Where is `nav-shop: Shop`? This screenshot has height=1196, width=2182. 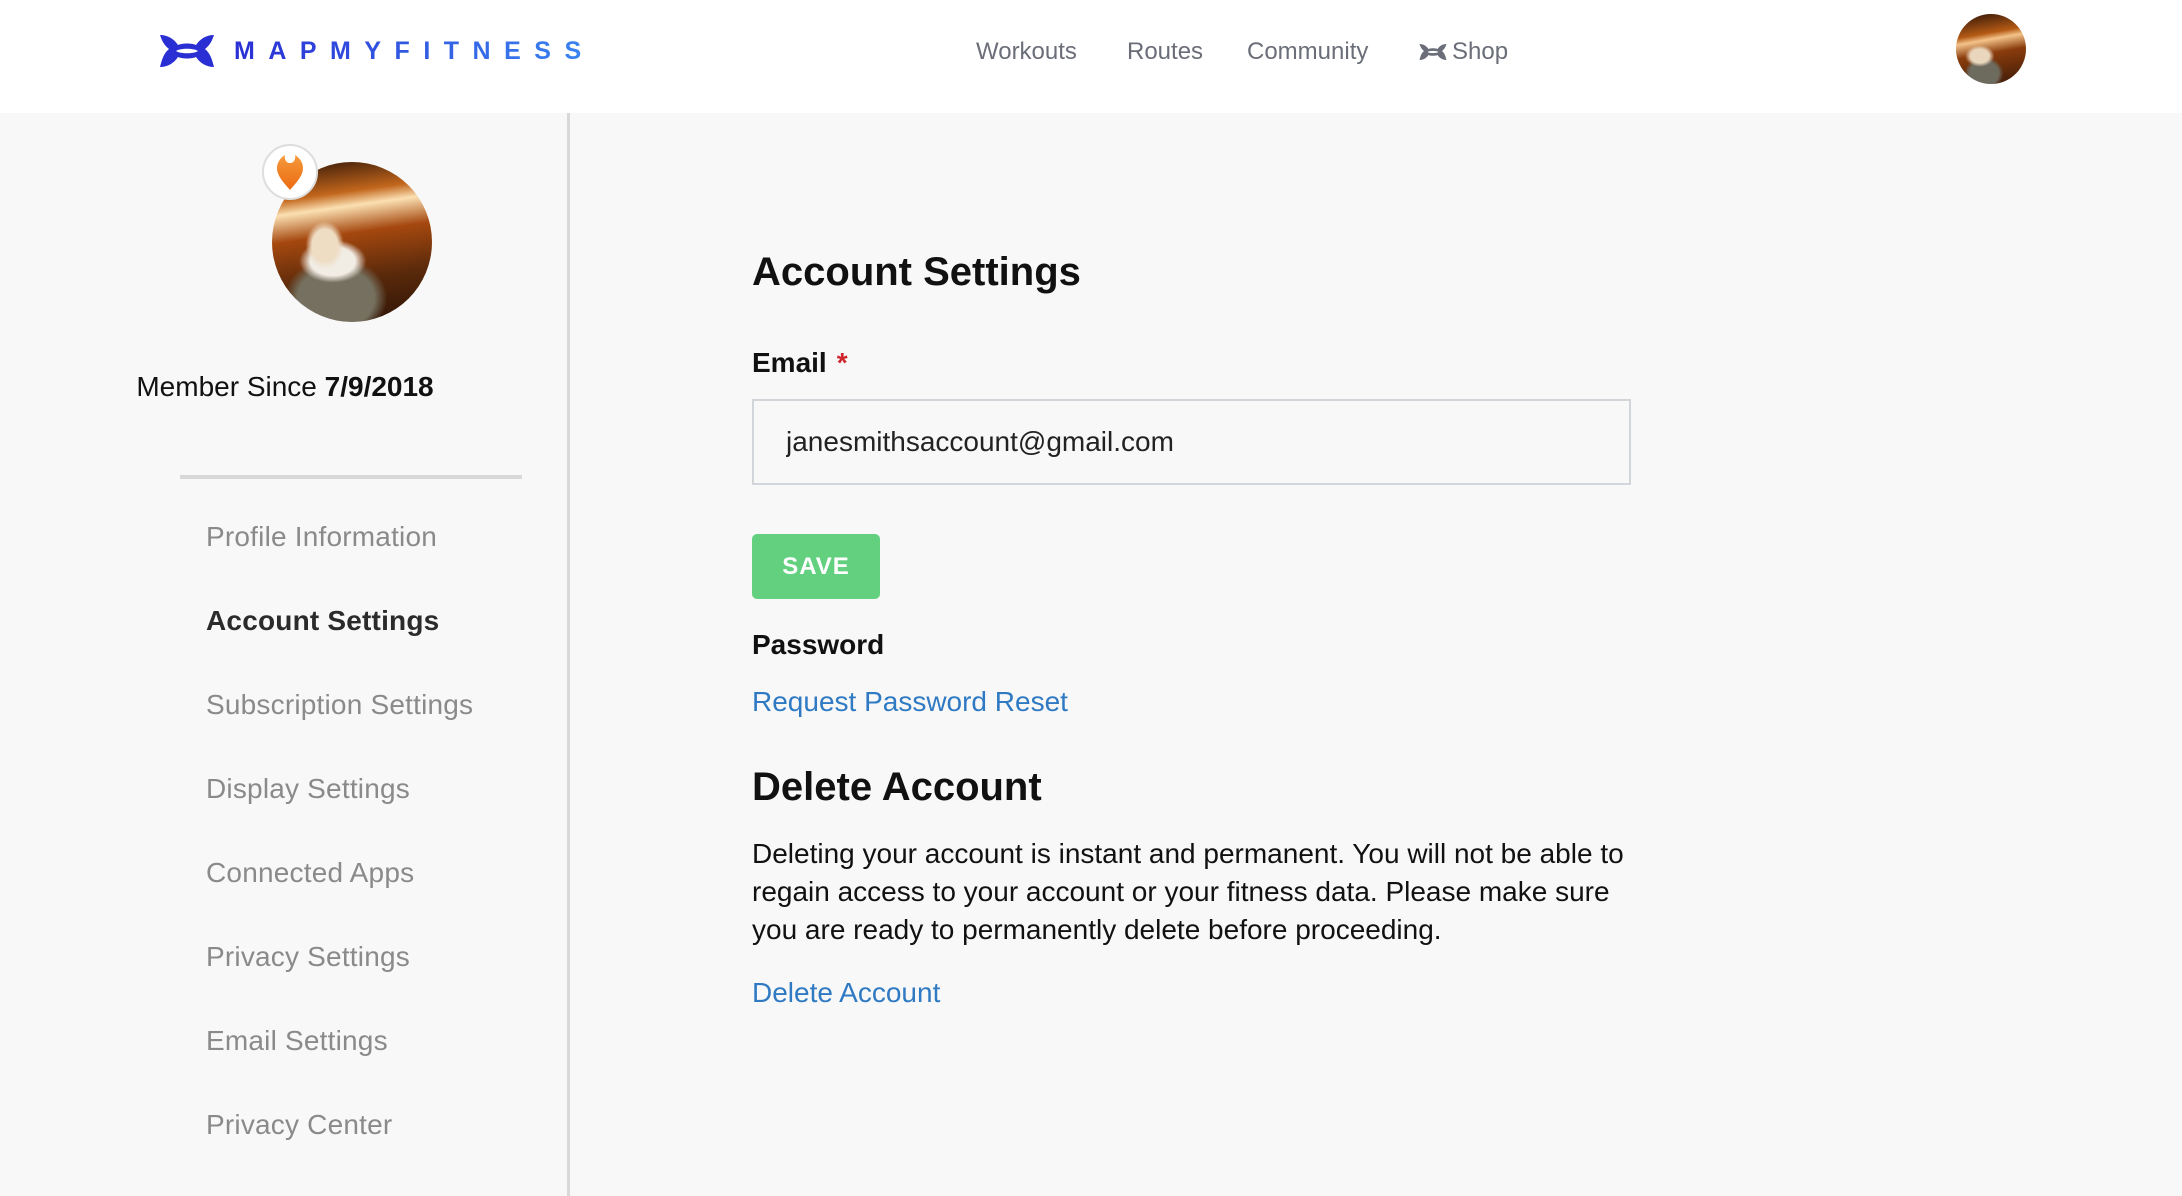
nav-shop: Shop is located at coordinates (1462, 52).